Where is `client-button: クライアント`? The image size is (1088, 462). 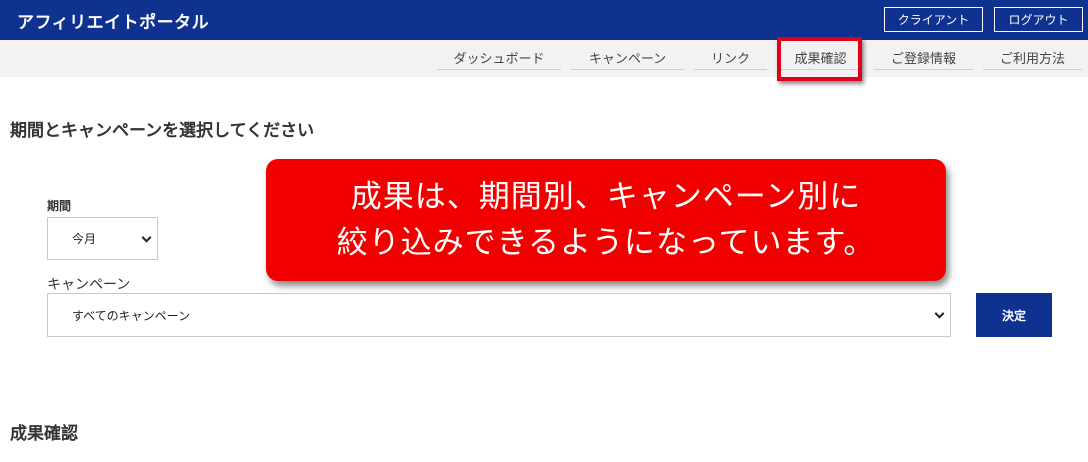 client-button: クライアント is located at coordinates (933, 19).